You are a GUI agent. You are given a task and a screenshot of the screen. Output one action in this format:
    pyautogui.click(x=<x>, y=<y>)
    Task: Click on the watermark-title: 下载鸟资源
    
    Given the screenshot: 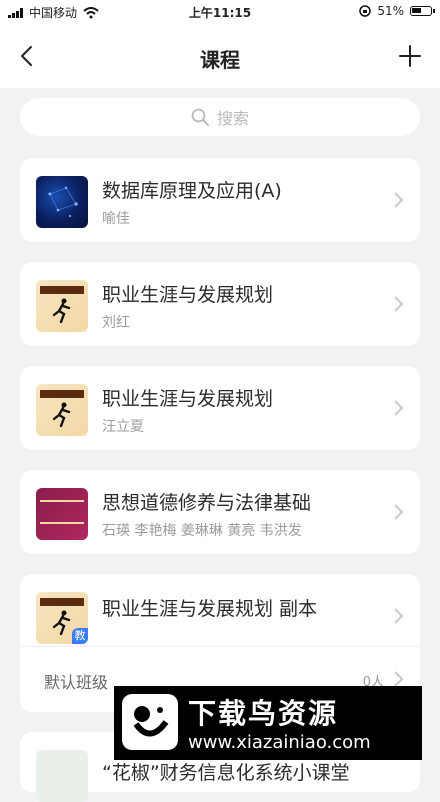 What is the action you would take?
    pyautogui.click(x=263, y=713)
    